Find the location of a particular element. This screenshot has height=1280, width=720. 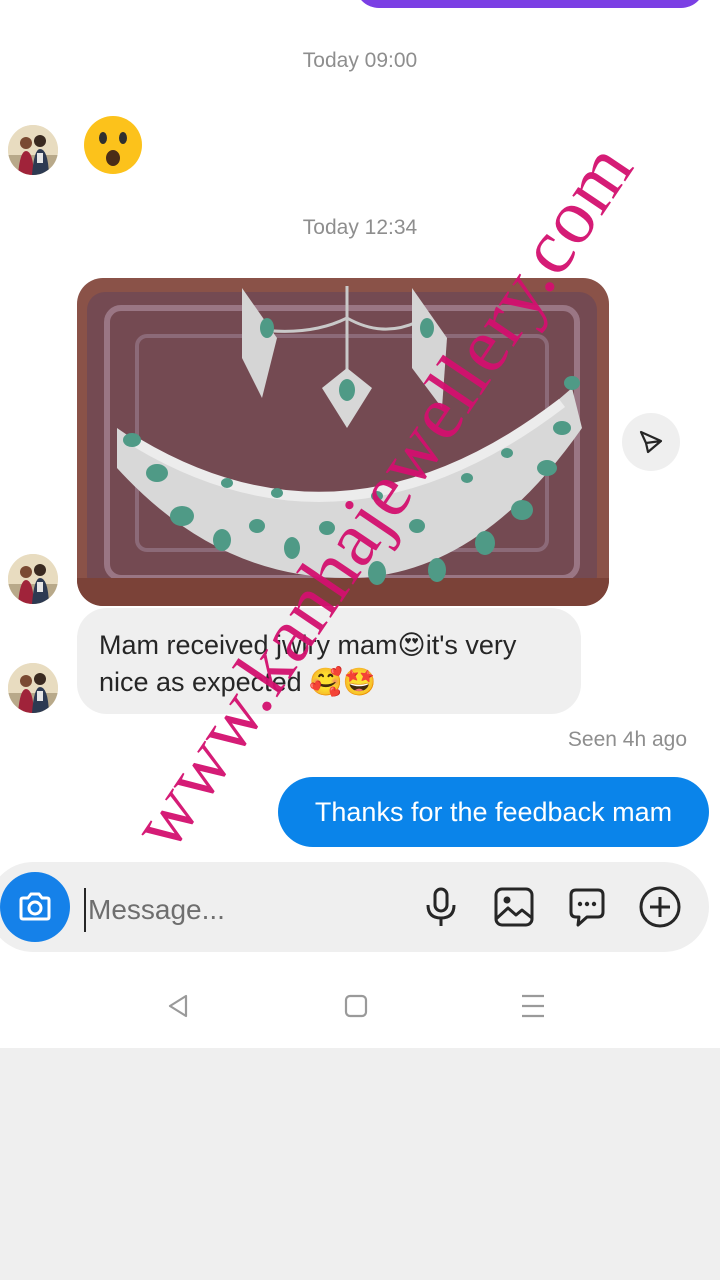

send-icon is located at coordinates (651, 442).